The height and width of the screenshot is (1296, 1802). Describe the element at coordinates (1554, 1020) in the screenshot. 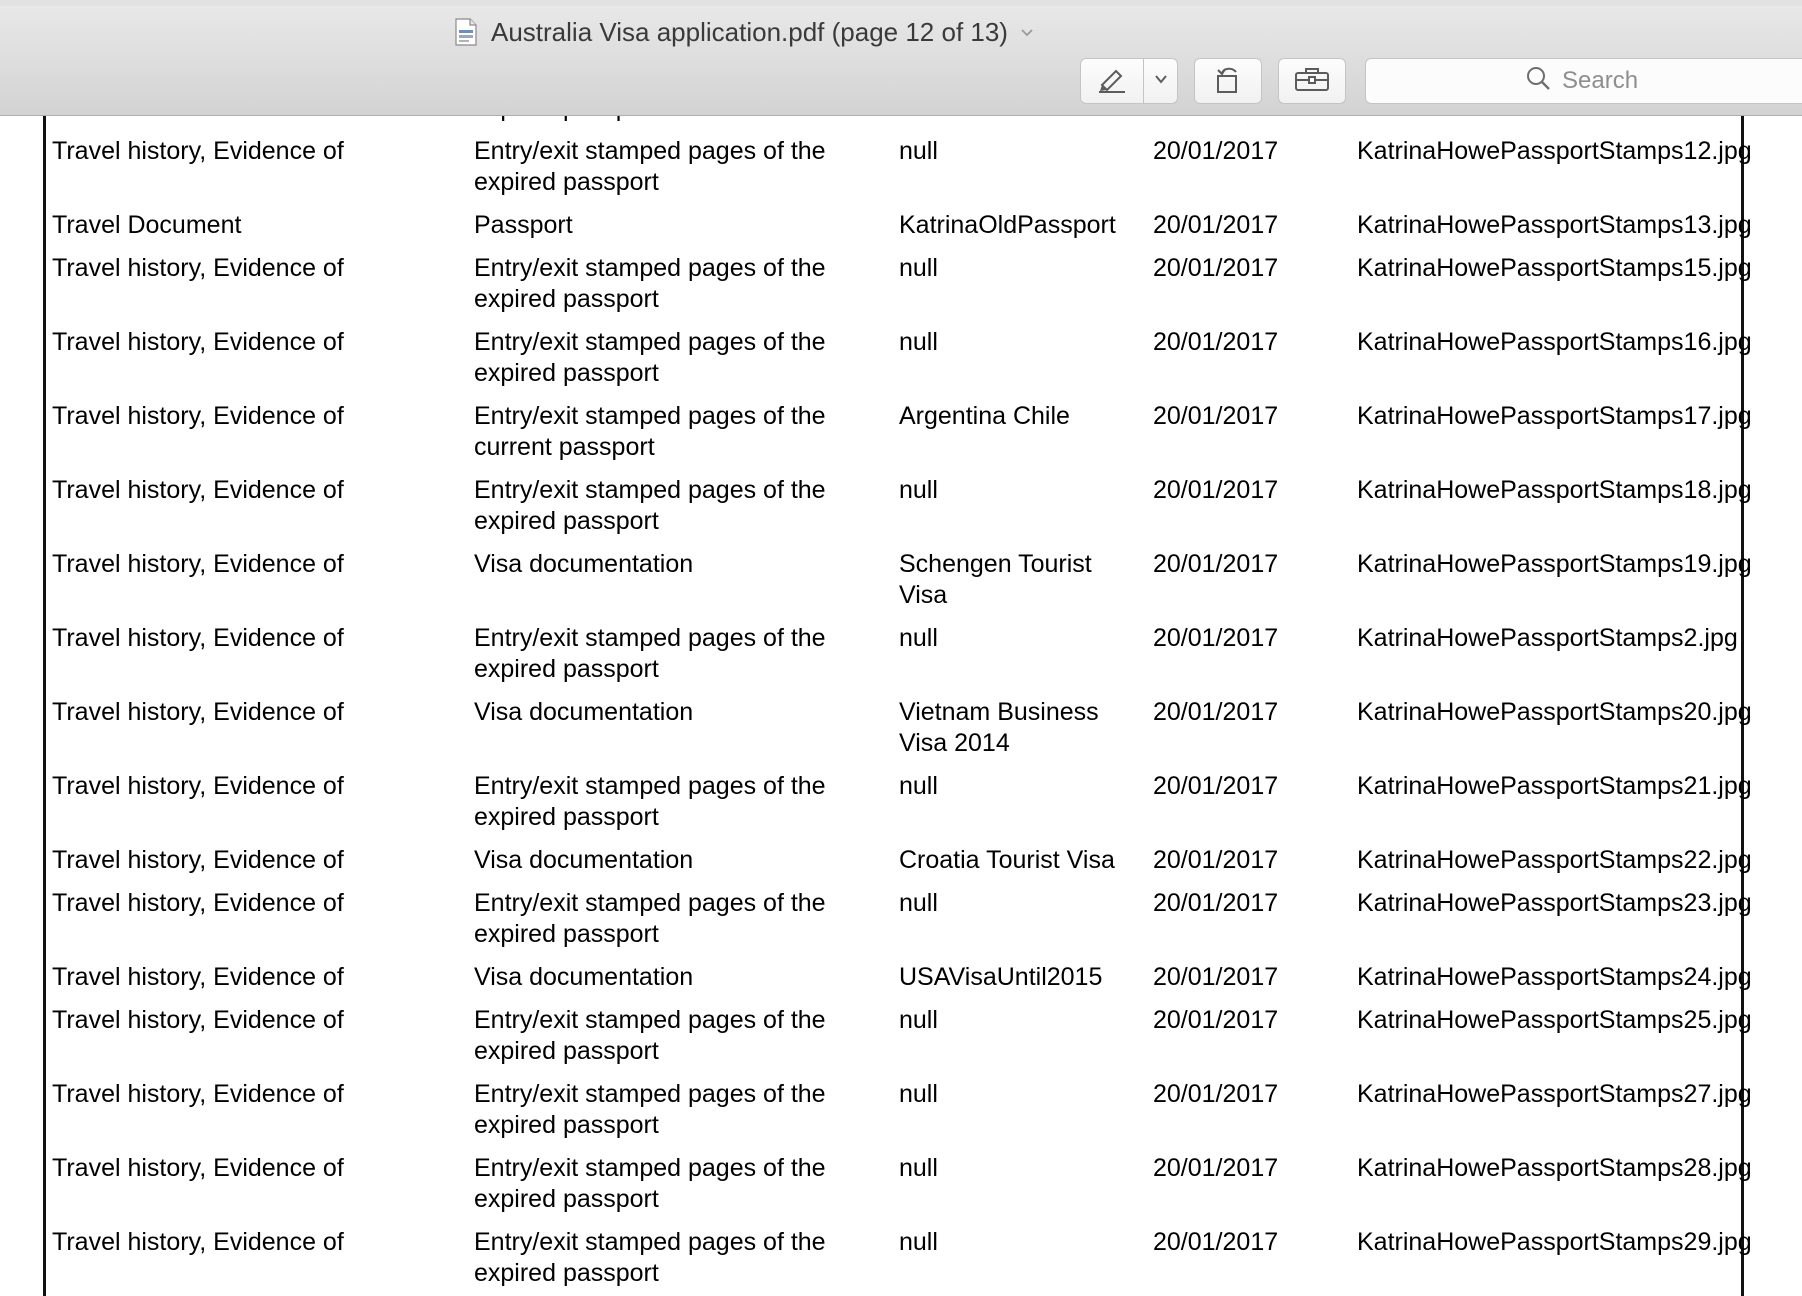

I see `filename-cell: KatrinaHowePassportStamps25.jpg` at that location.